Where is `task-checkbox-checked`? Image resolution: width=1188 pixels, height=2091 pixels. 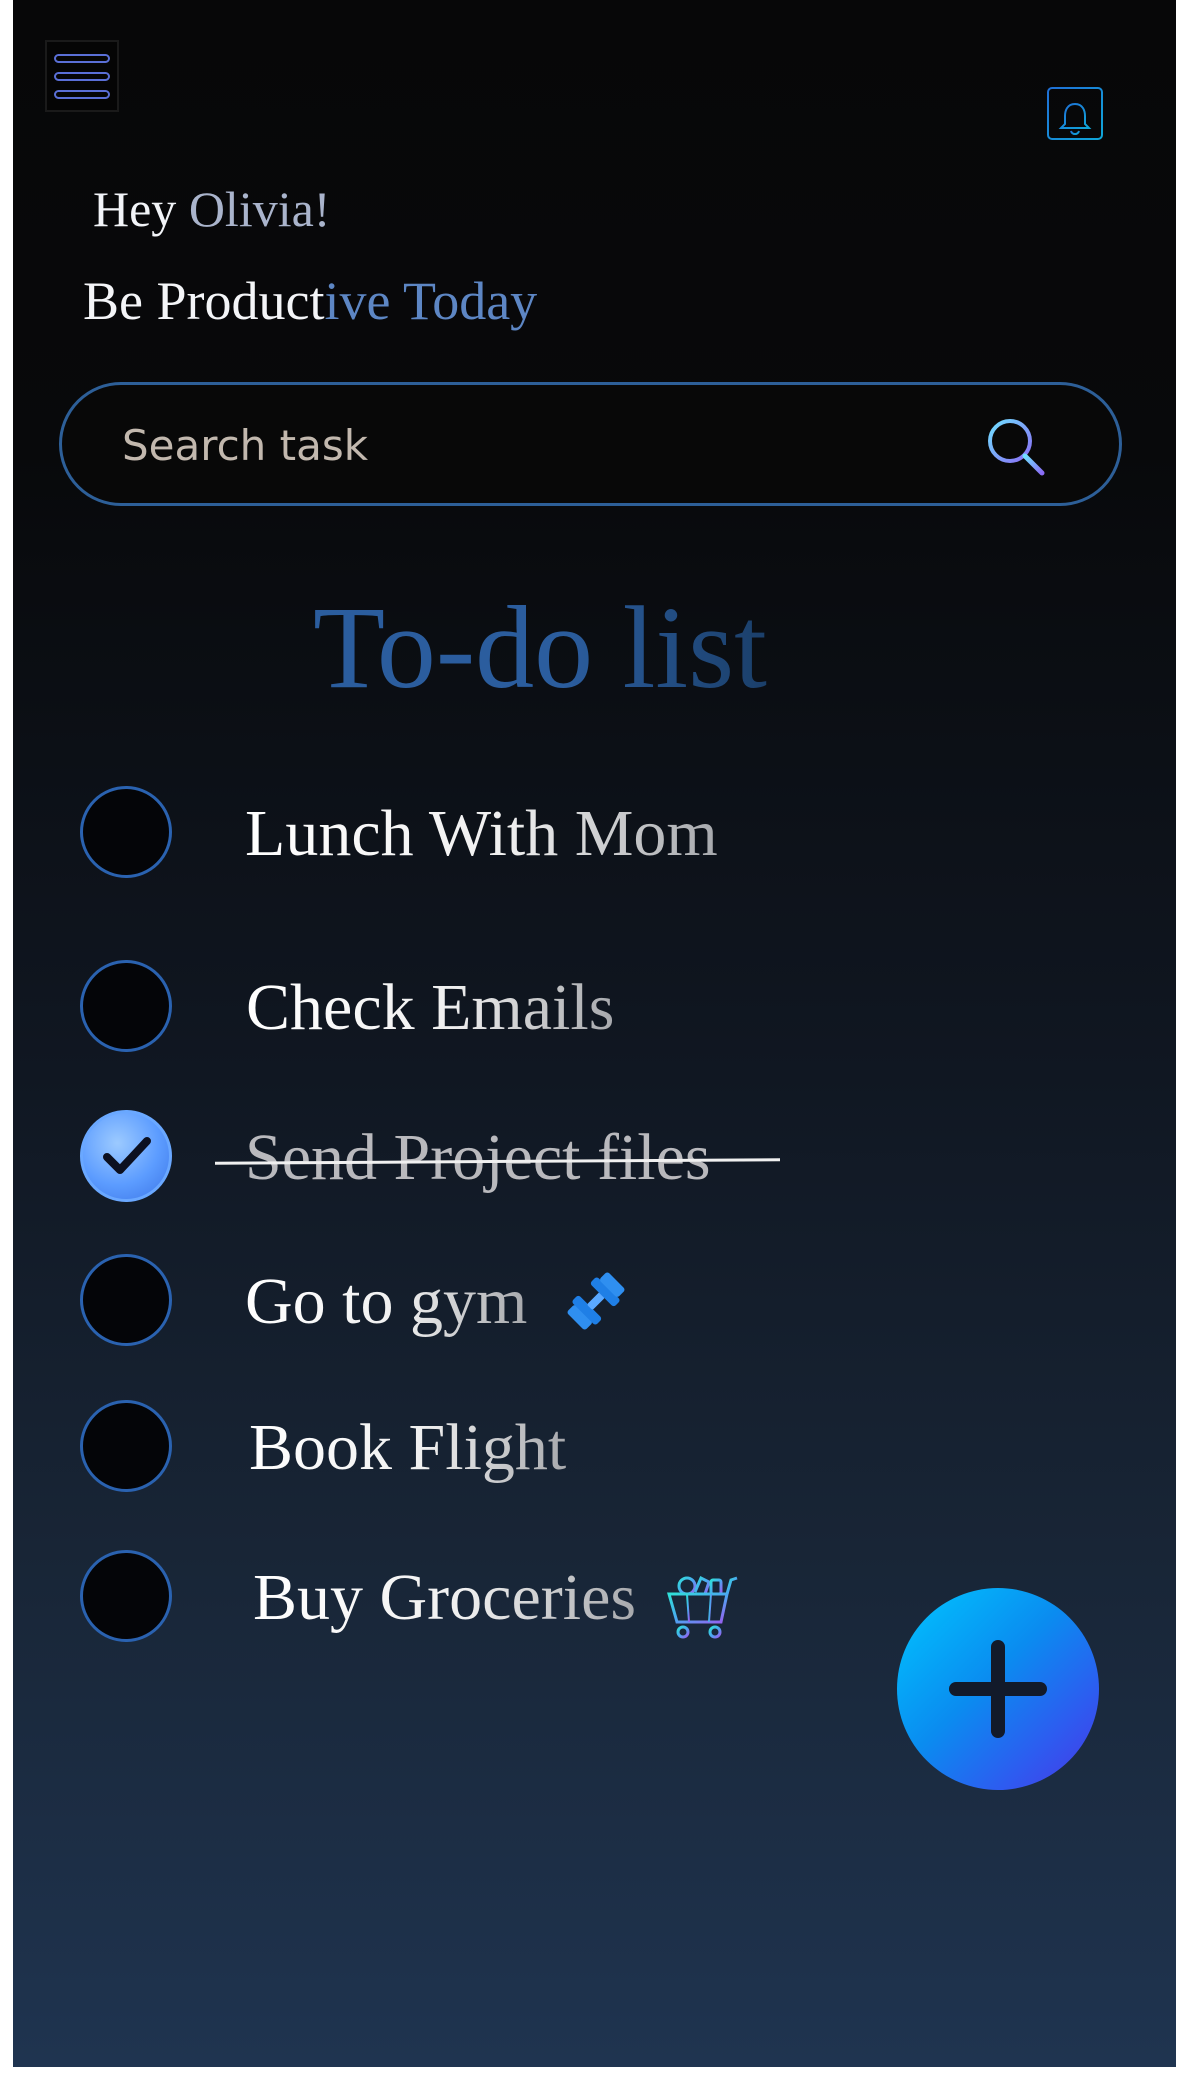
task-checkbox-checked is located at coordinates (126, 1156).